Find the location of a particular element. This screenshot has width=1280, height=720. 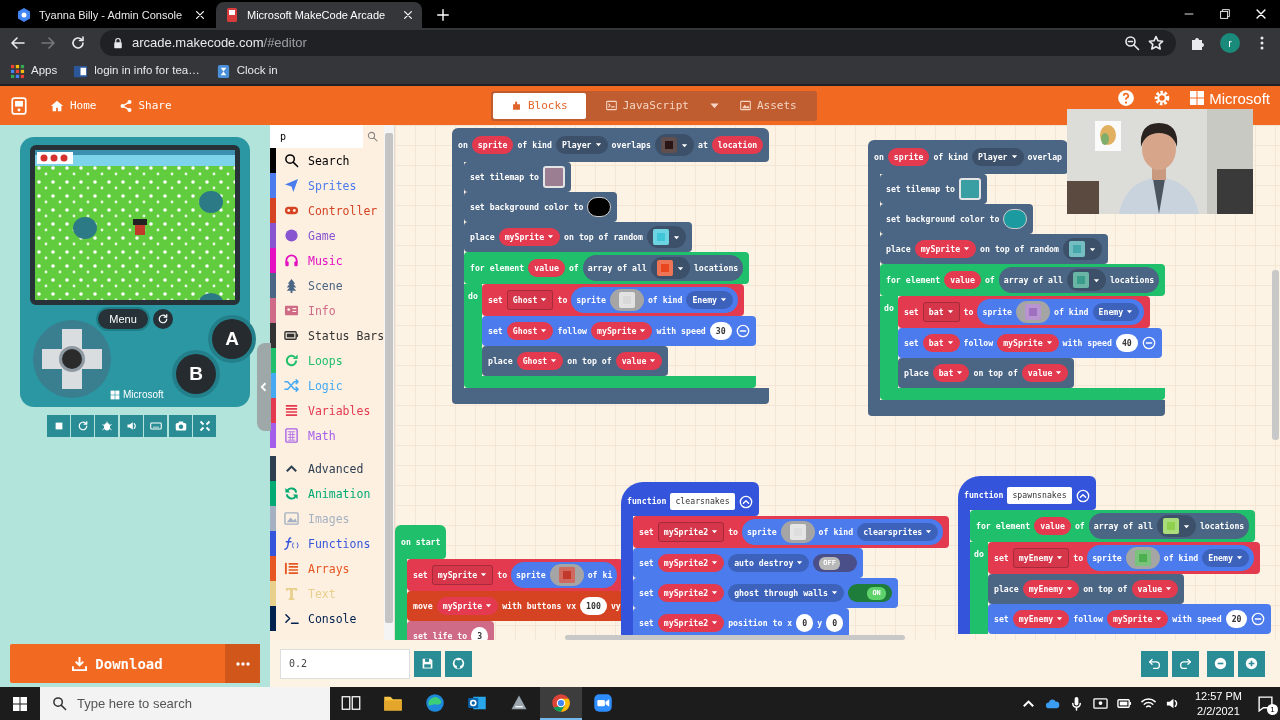

download-button: Download is located at coordinates (117, 663).